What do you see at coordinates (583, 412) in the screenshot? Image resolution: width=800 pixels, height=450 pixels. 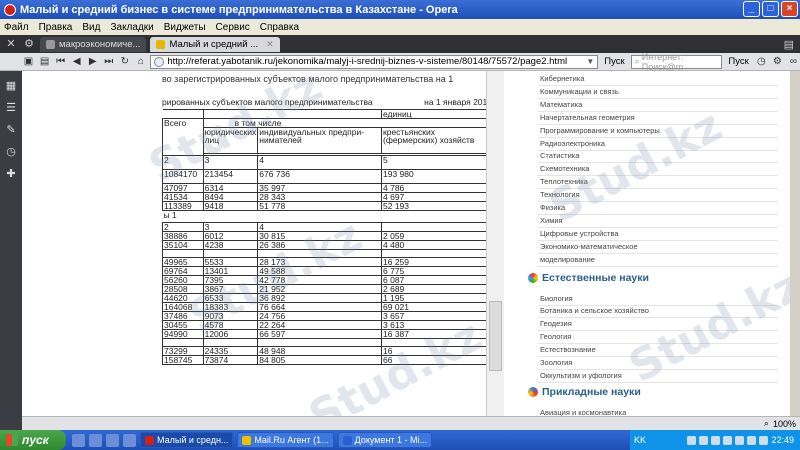 I see `sidebar-link: Авиация и космонавтика` at bounding box center [583, 412].